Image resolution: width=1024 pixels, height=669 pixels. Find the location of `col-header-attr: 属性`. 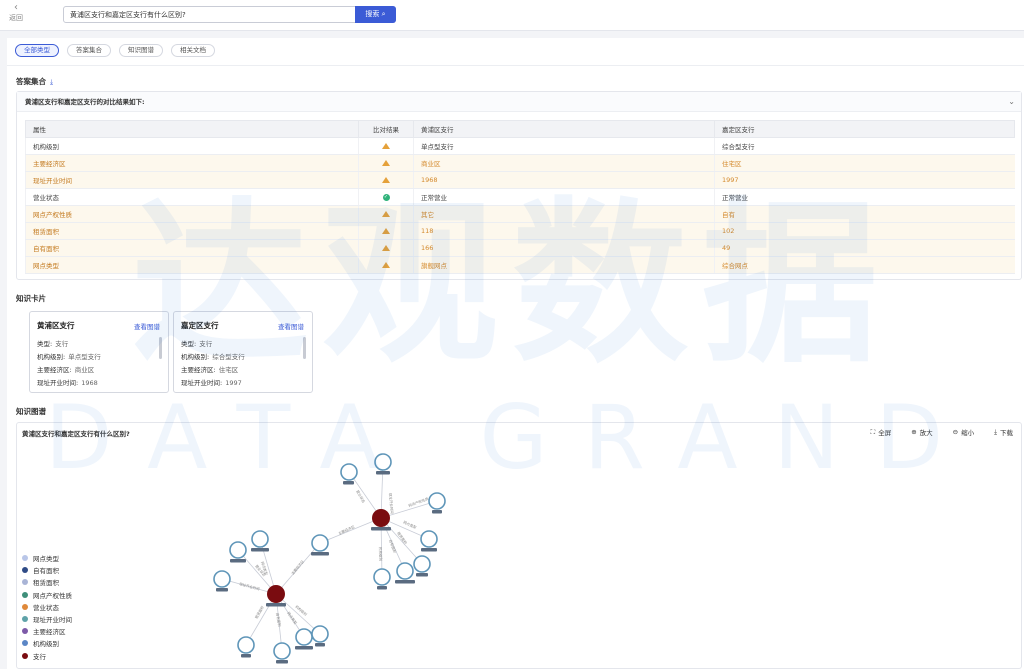

col-header-attr: 属性 is located at coordinates (192, 129).